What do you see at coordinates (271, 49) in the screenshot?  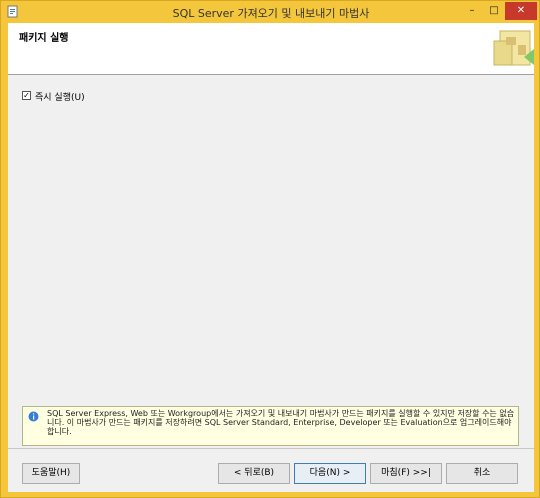 I see `page-header: 패키지 실행` at bounding box center [271, 49].